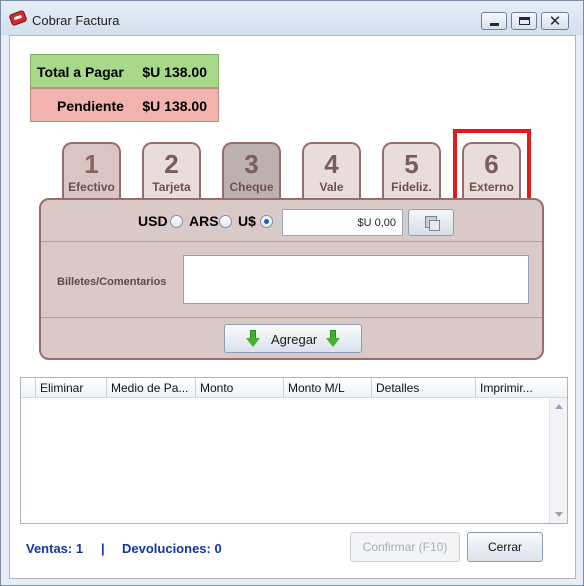 The width and height of the screenshot is (584, 586). Describe the element at coordinates (266, 221) in the screenshot. I see `currency-uyu-radio` at that location.